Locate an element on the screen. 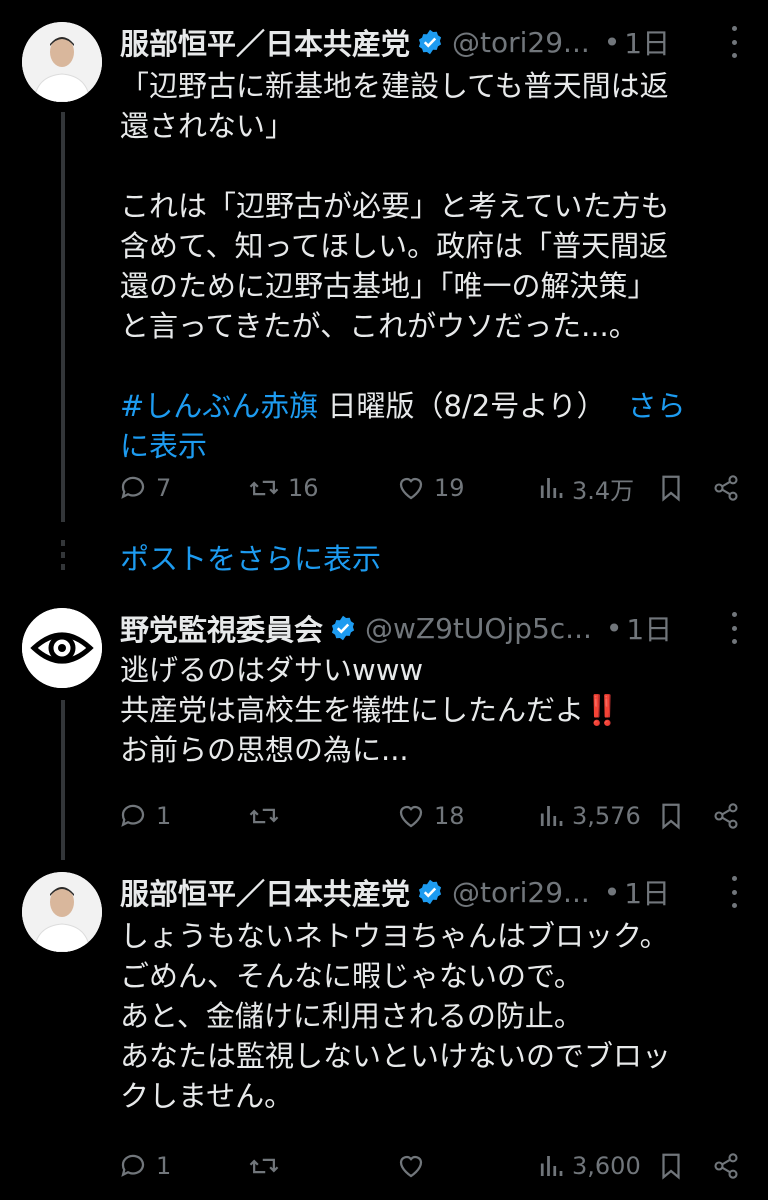 This screenshot has width=768, height=1200. text-line: ごめん、そんなに暇じゃないので。 is located at coordinates (351, 976).